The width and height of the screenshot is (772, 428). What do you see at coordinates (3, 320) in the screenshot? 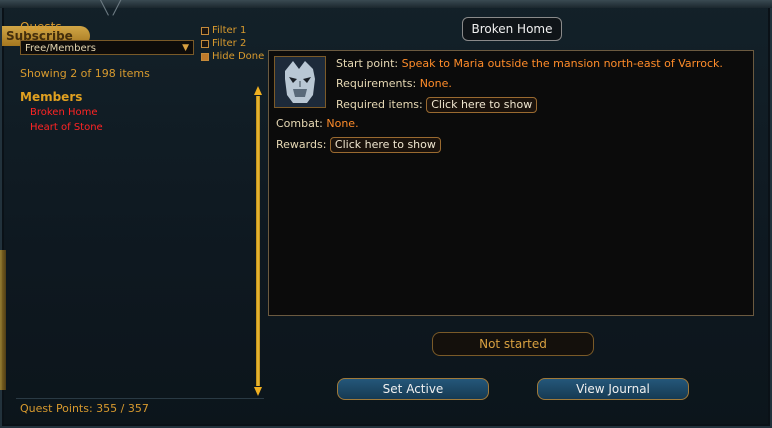
I see `left-edge-decoration` at bounding box center [3, 320].